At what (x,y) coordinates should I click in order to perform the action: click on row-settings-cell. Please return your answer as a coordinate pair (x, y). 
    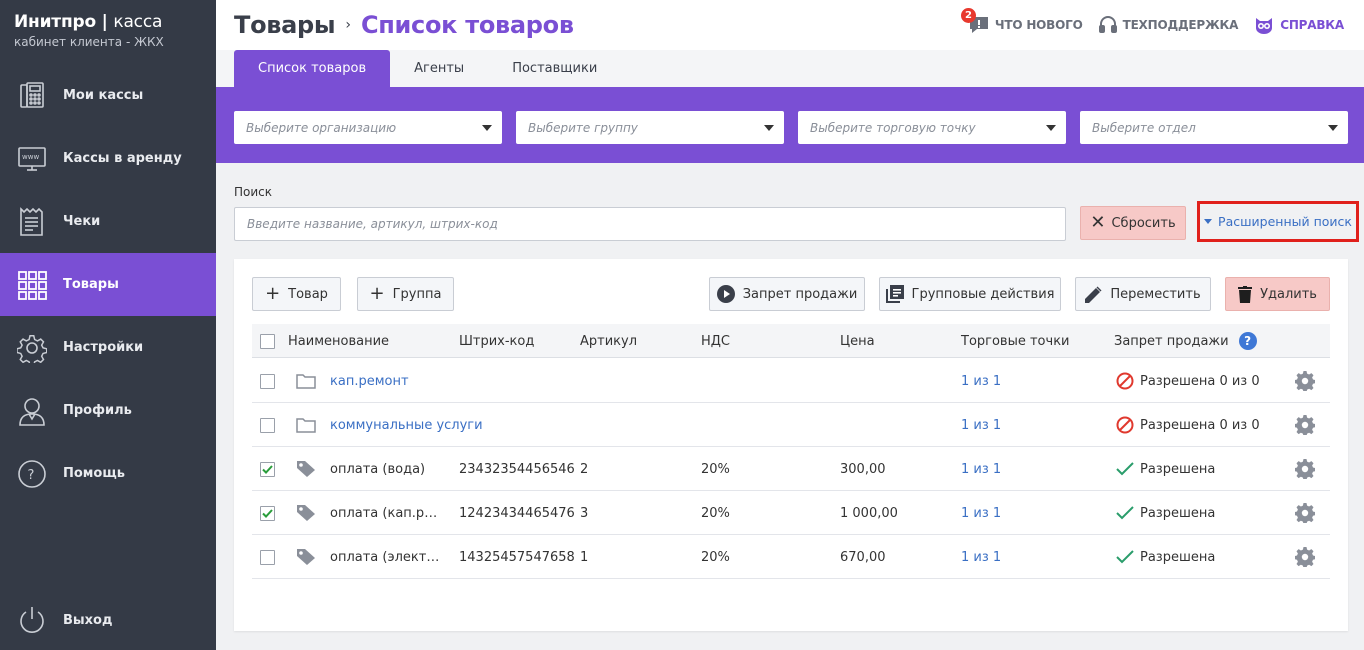
    Looking at the image, I should click on (1305, 381).